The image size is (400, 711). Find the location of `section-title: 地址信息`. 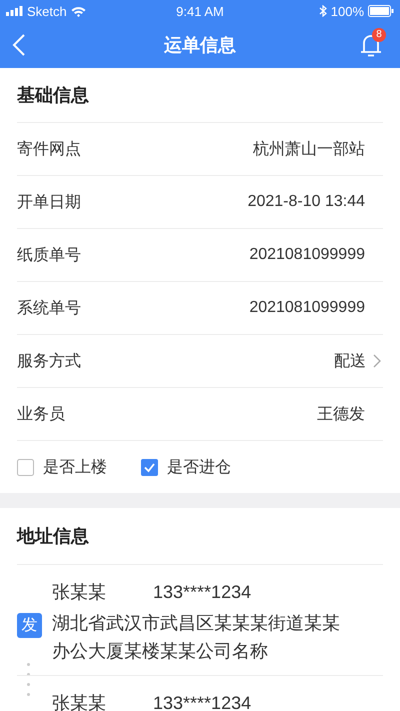

section-title: 地址信息 is located at coordinates (53, 536).